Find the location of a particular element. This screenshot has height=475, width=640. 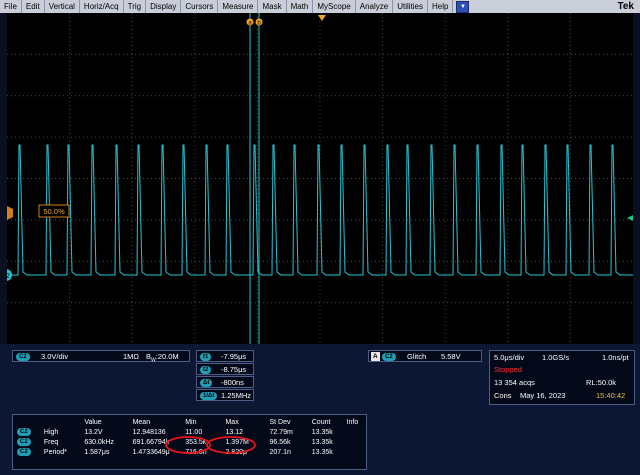

annotation-ellipse-max is located at coordinates (231, 445).